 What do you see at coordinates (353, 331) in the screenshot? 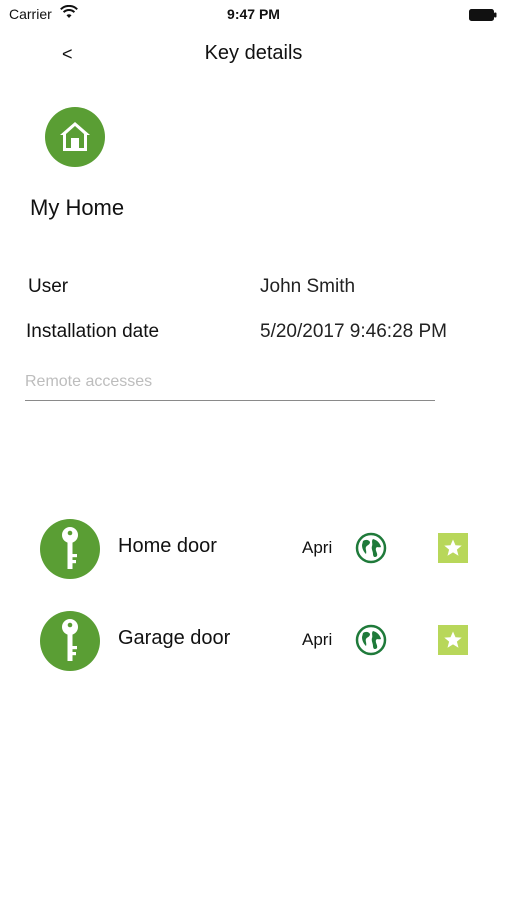
I see `installation-date-value: 5/20/2017 9:46:28 PM` at bounding box center [353, 331].